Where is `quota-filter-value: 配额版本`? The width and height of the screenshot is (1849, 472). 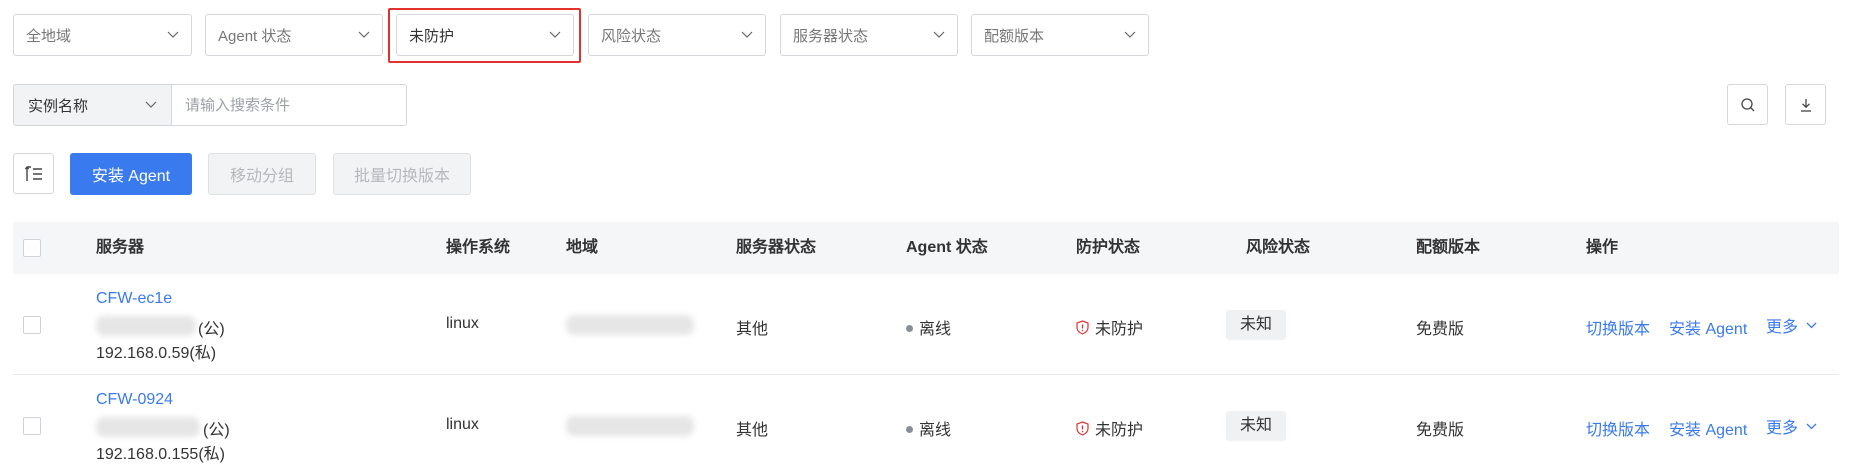
quota-filter-value: 配额版本 is located at coordinates (1014, 36).